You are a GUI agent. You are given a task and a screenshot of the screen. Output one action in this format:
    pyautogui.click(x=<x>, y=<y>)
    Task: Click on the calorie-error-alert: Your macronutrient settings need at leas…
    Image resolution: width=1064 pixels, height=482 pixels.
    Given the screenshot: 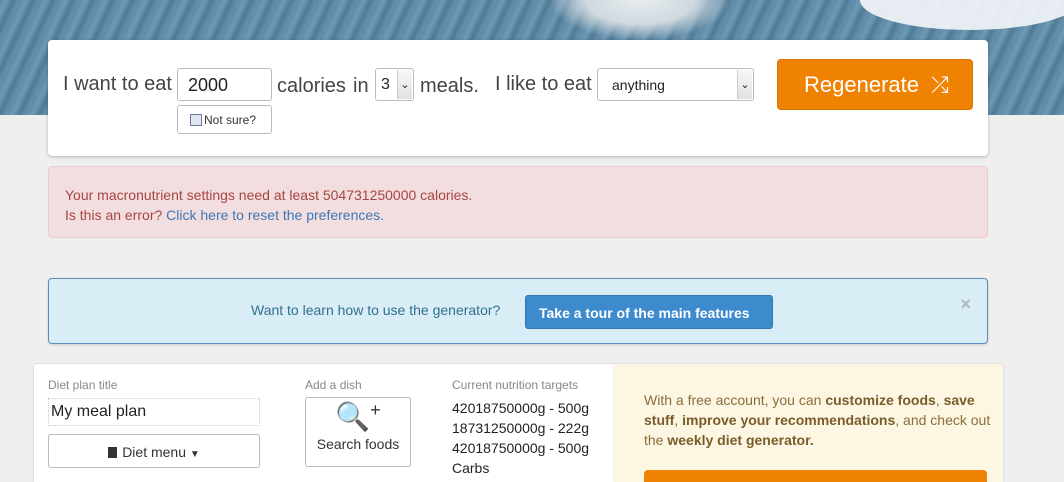 What is the action you would take?
    pyautogui.click(x=518, y=202)
    